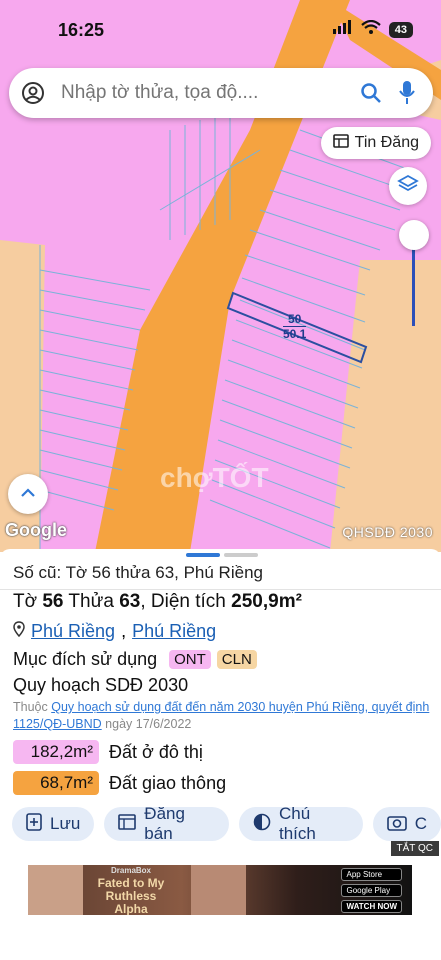 This screenshot has height=960, width=441. I want to click on microphone-icon, so click(407, 93).